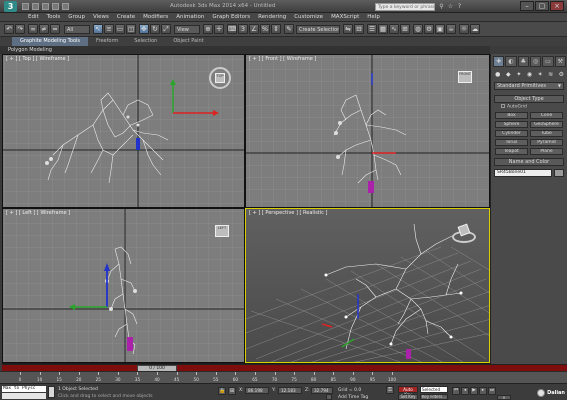  I want to click on viewport-label-front: [ + ] [ Front ] [ Wireframe ], so click(282, 59).